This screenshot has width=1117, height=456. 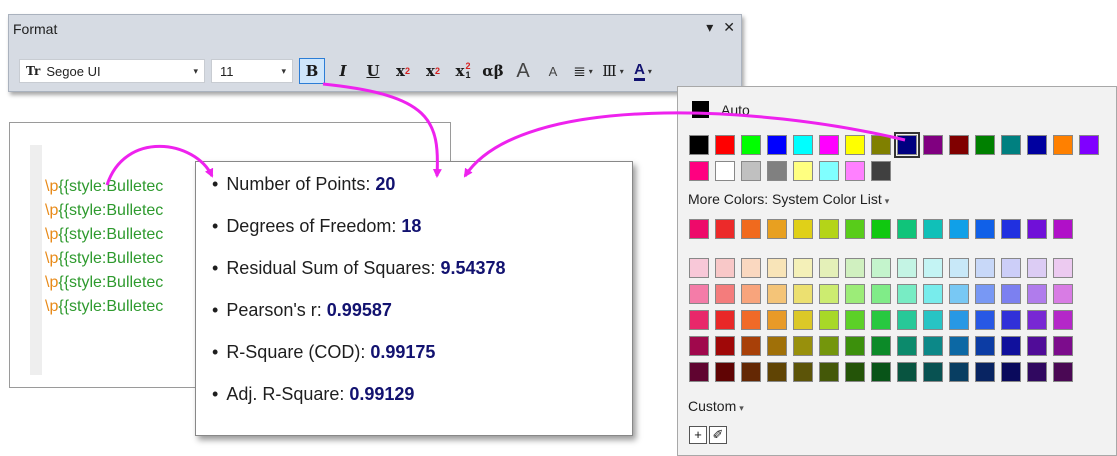 What do you see at coordinates (403, 71) in the screenshot?
I see `superscript-button: x2` at bounding box center [403, 71].